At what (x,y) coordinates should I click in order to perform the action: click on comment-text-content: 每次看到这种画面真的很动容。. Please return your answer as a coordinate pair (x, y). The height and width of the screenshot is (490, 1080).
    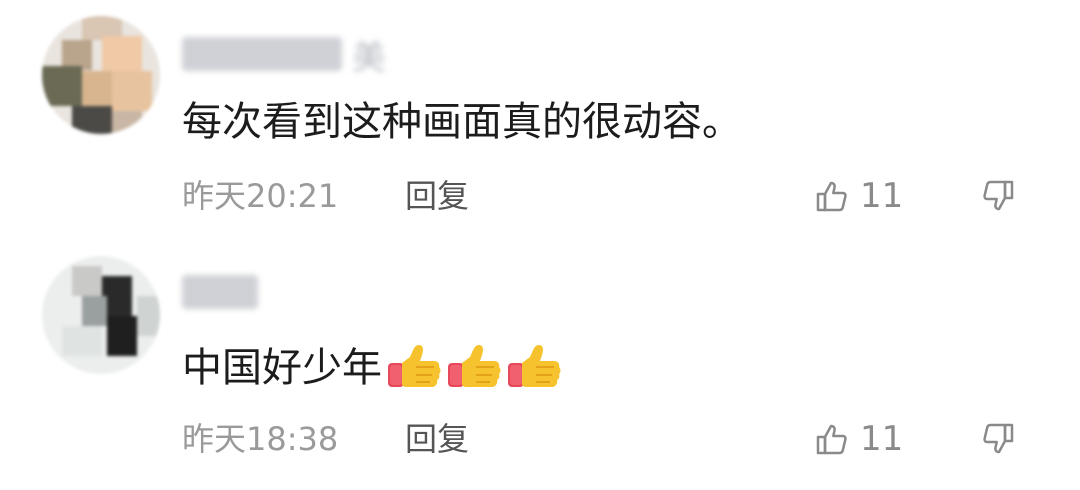
    Looking at the image, I should click on (462, 122).